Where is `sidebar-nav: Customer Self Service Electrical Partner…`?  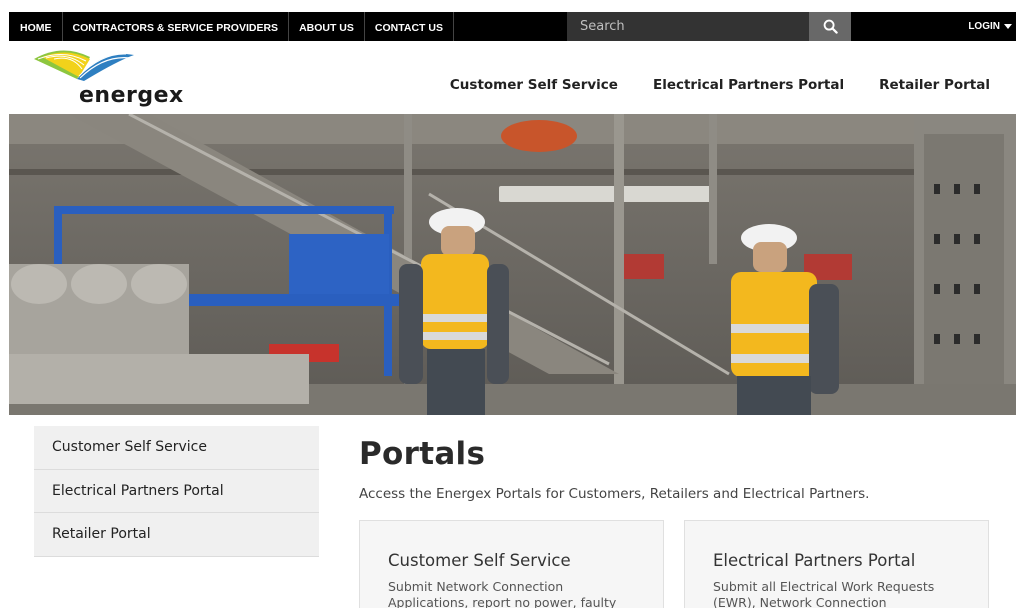
sidebar-nav: Customer Self Service Electrical Partner… is located at coordinates (176, 491).